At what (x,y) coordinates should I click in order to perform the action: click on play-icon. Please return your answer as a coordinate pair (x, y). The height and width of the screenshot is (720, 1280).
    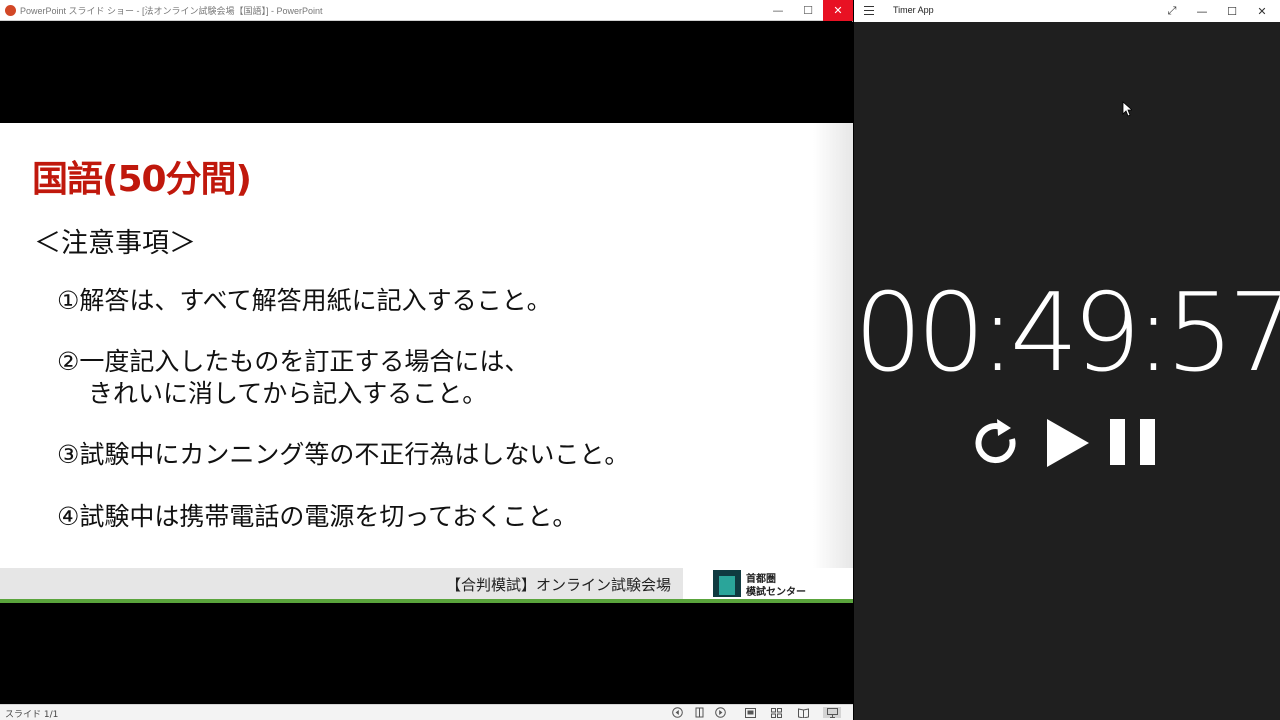
    Looking at the image, I should click on (1068, 443).